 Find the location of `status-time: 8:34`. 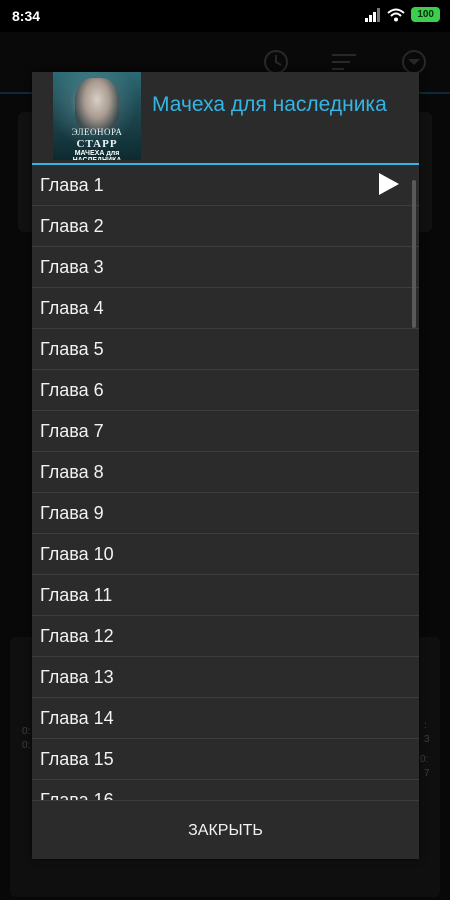

status-time: 8:34 is located at coordinates (26, 16).